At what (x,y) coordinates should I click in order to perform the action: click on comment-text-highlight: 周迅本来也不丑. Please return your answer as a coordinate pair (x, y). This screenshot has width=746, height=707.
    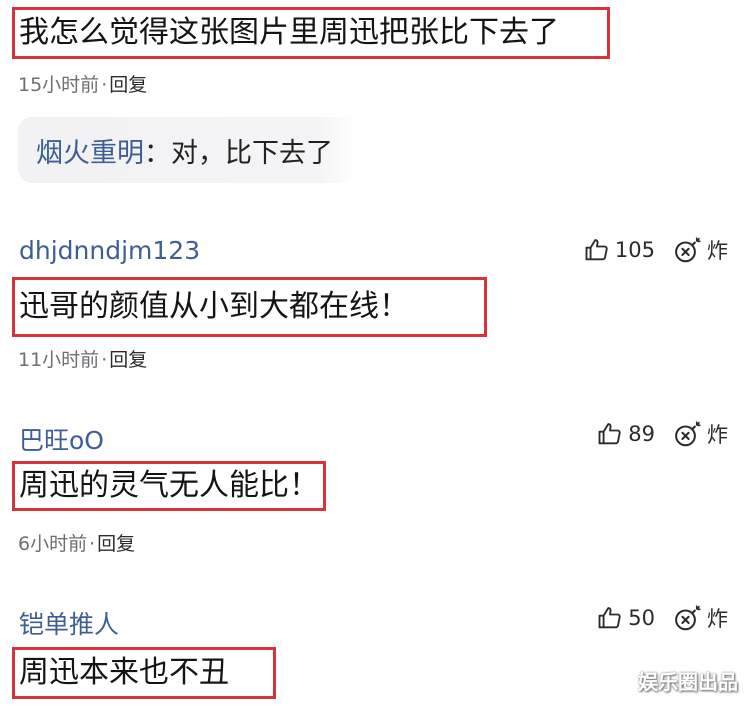
    Looking at the image, I should click on (144, 673).